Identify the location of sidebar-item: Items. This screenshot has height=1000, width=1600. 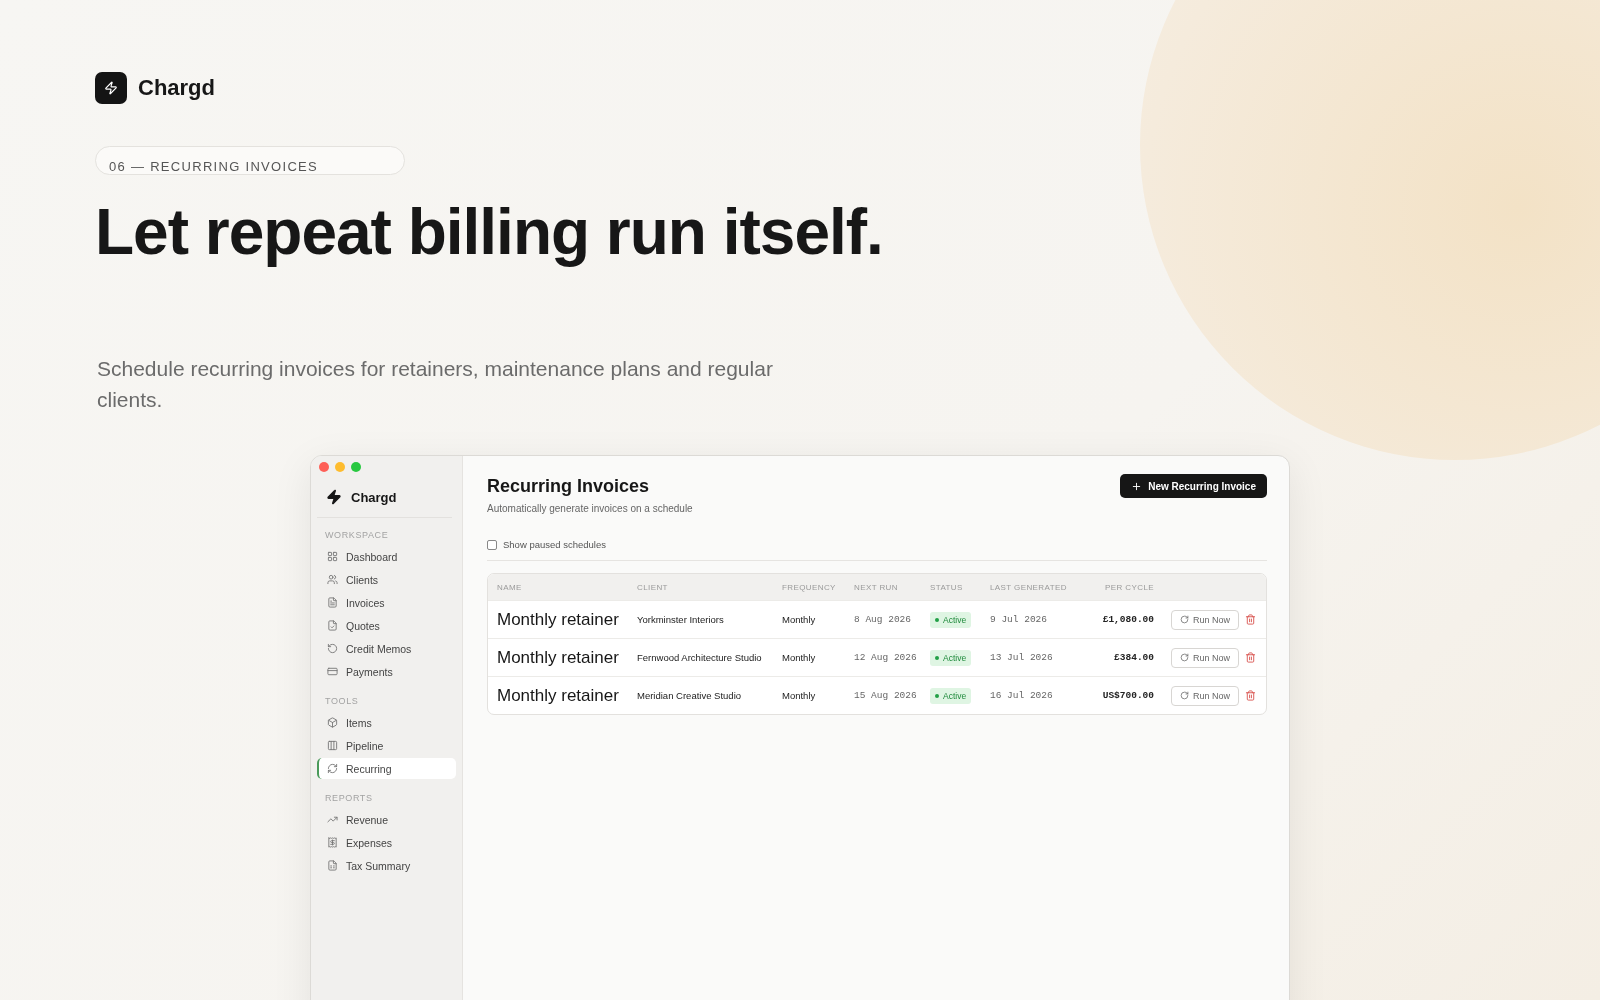
(386, 723).